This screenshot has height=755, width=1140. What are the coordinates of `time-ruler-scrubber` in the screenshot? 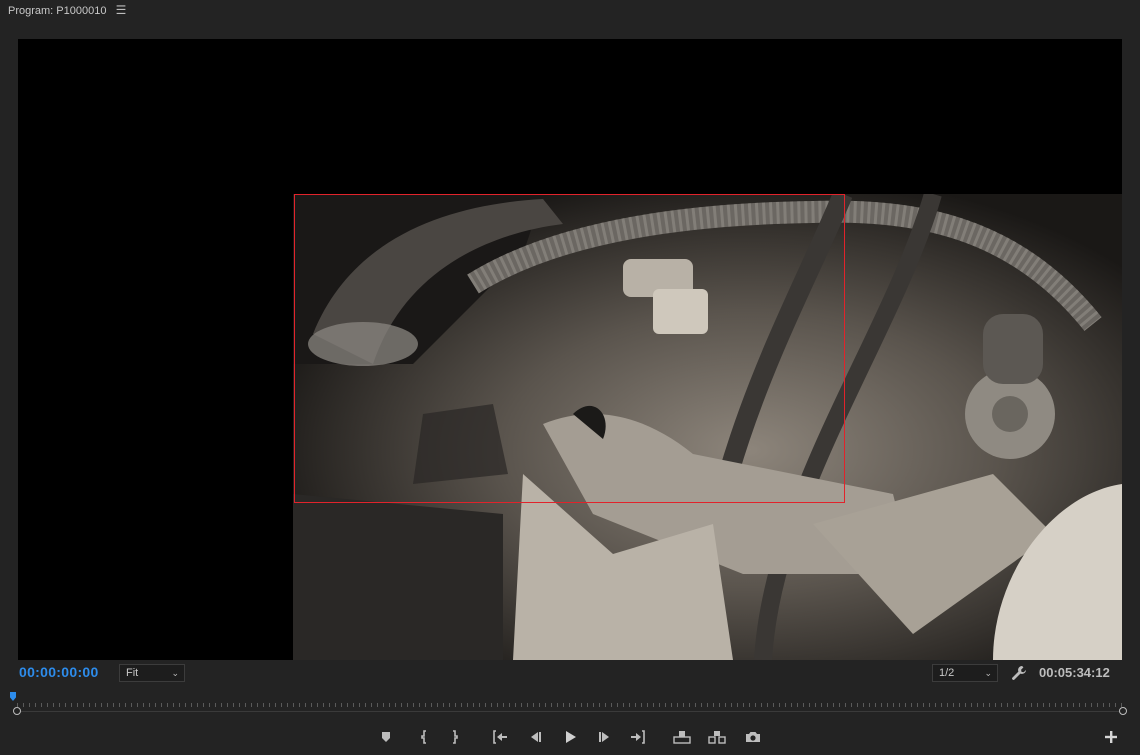 It's located at (571, 705).